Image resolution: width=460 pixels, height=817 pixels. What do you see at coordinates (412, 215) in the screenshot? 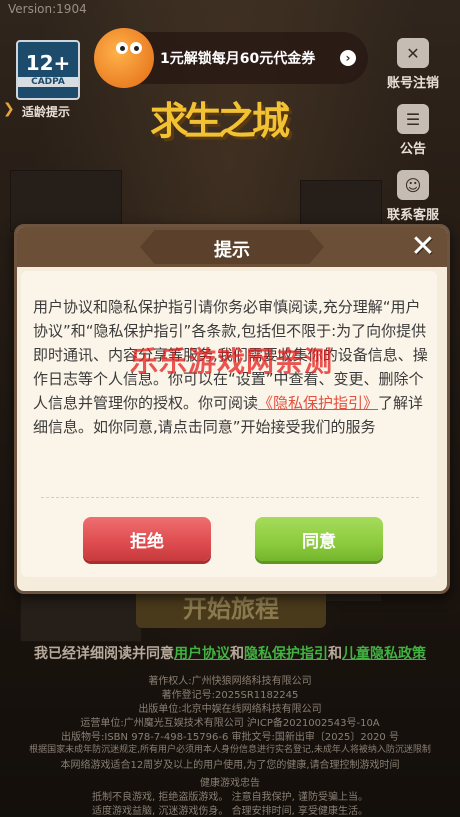
I see `customer-service-label: 联系客服` at bounding box center [412, 215].